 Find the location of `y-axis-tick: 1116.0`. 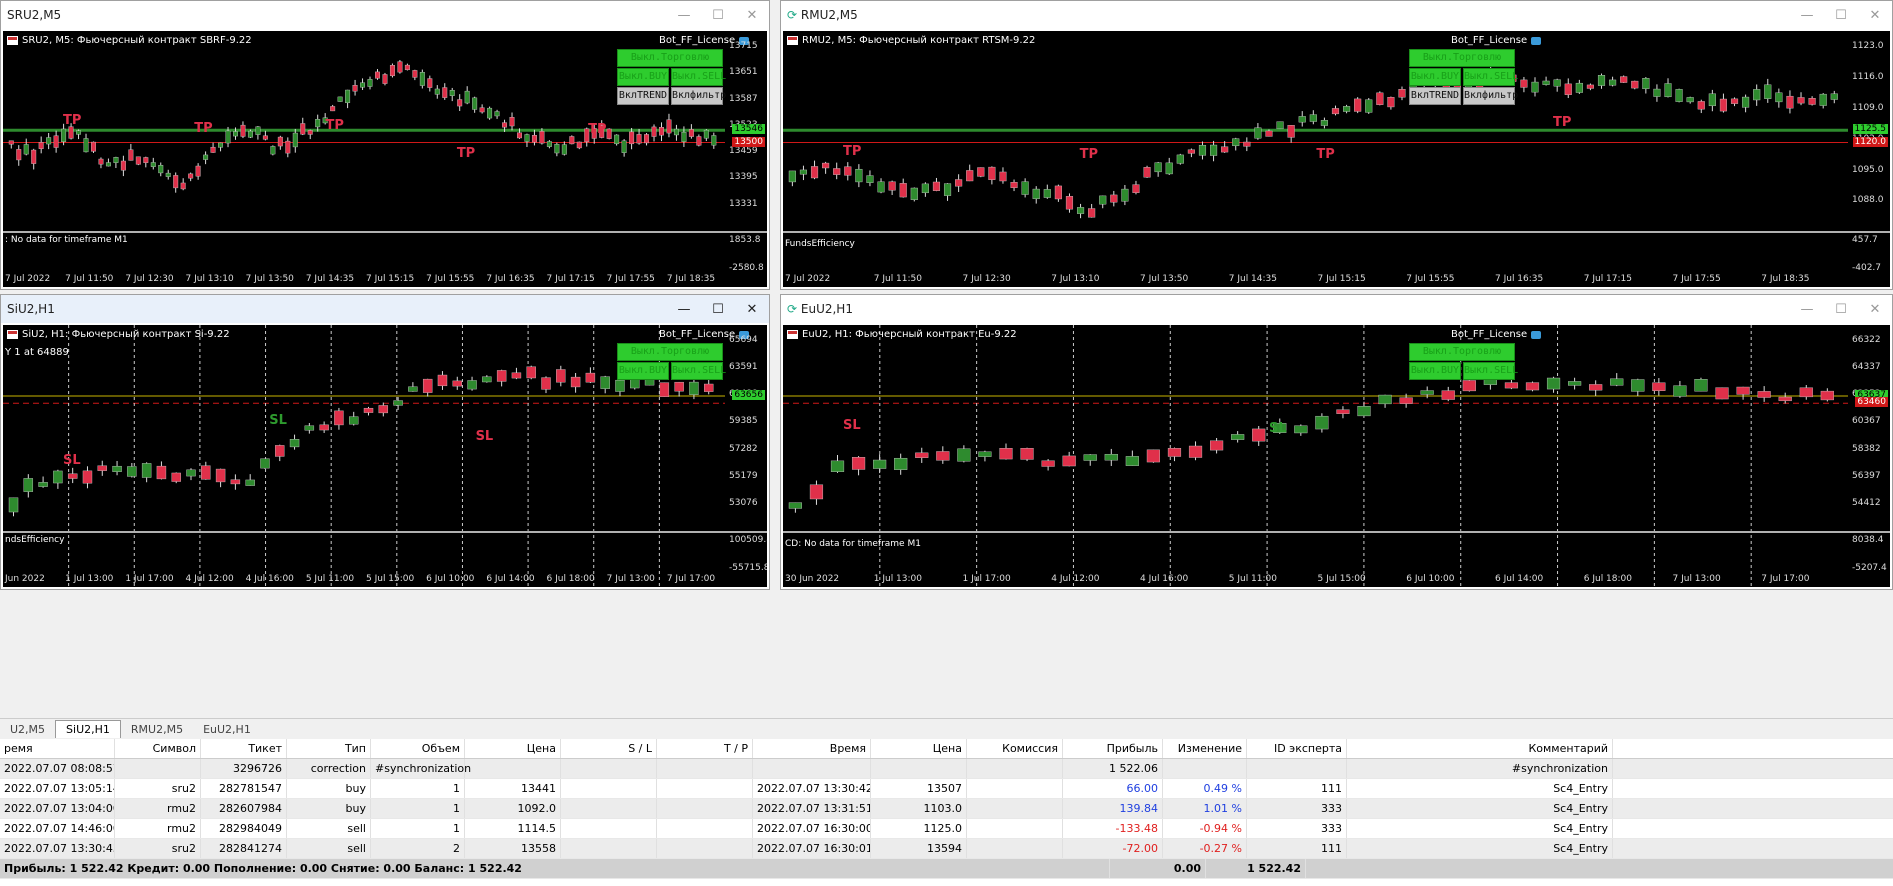

y-axis-tick: 1116.0 is located at coordinates (1868, 76).